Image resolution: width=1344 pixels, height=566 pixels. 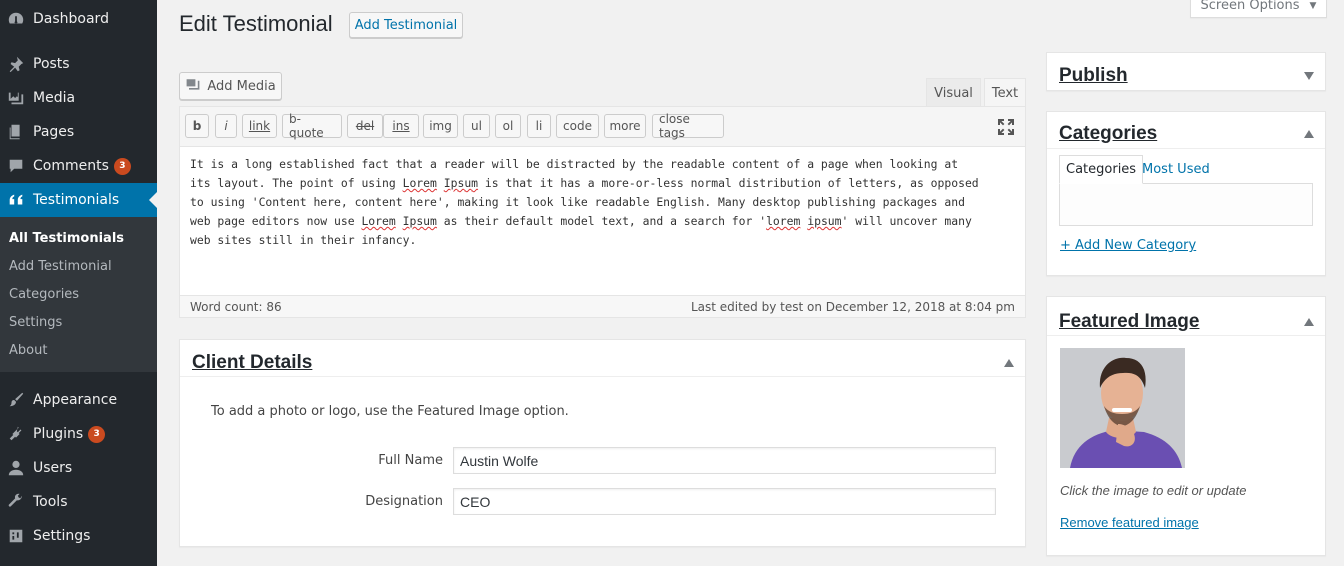 I want to click on wrench-icon, so click(x=16, y=502).